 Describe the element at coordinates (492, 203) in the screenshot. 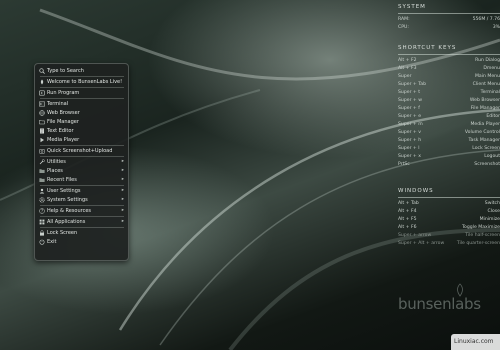

I see `shortcut-action: Switch` at that location.